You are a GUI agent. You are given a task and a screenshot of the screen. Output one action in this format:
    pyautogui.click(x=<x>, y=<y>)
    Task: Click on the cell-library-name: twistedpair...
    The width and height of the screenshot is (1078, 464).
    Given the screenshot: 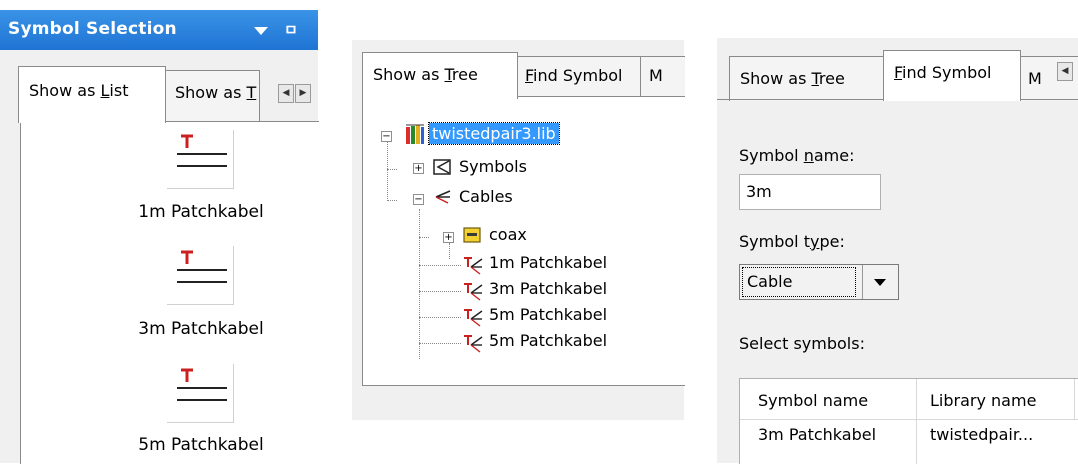 What is the action you would take?
    pyautogui.click(x=982, y=434)
    